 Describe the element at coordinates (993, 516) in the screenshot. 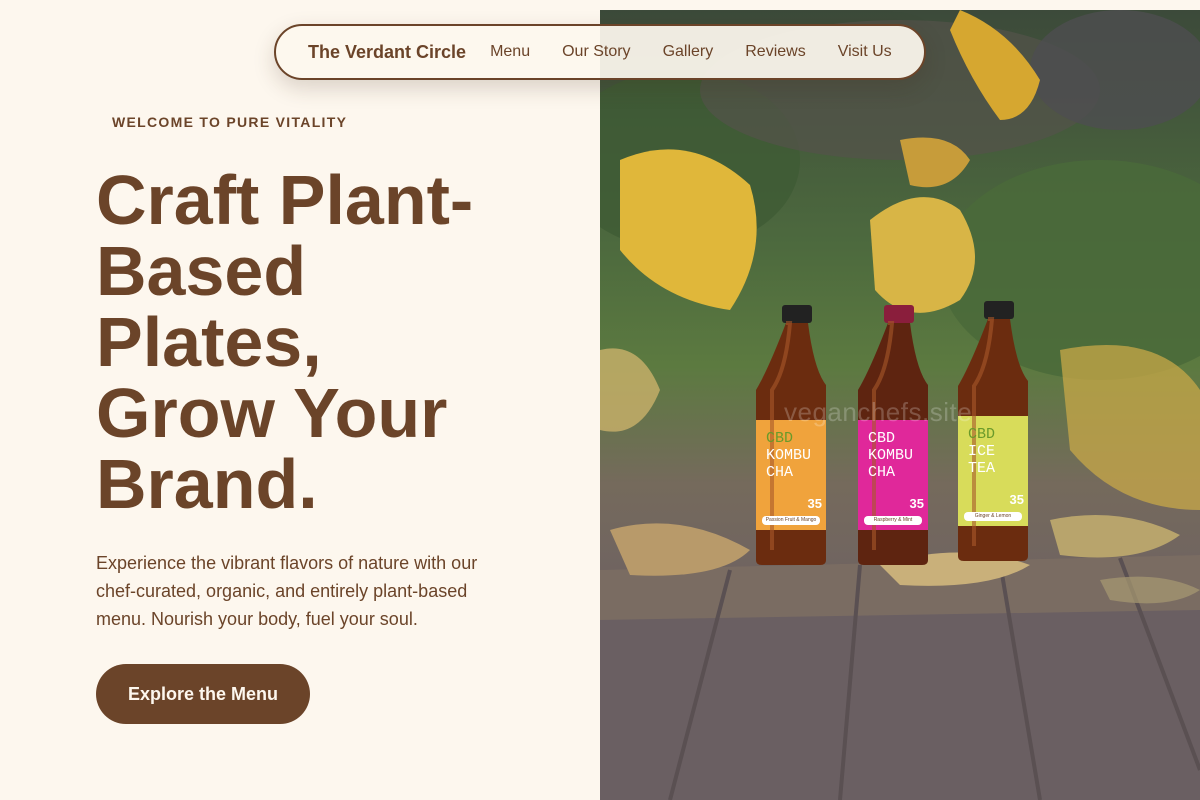

I see `bottle-3-flavor: Ginger & Lemon` at that location.